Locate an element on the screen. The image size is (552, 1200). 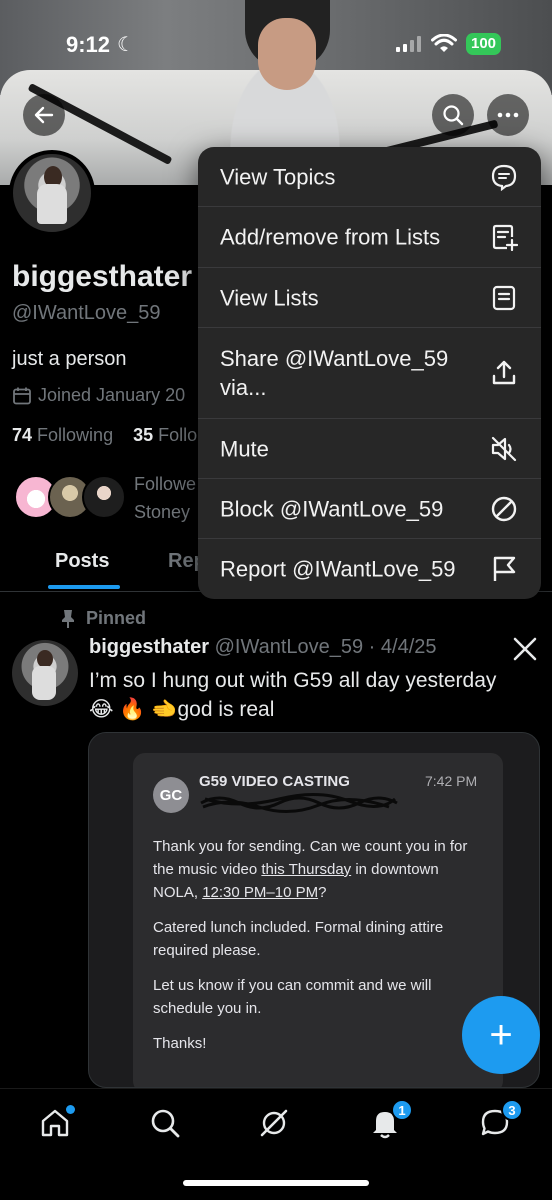
msg-date-link: this Thursday is located at coordinates (306, 869).